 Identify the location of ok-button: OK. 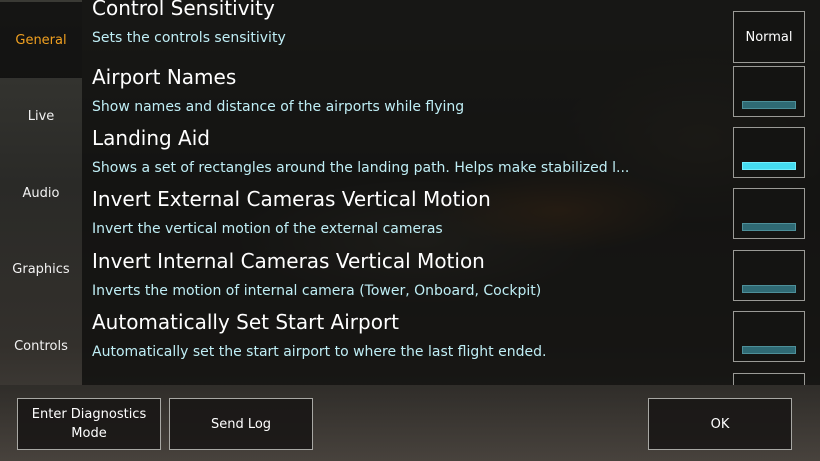
(720, 424).